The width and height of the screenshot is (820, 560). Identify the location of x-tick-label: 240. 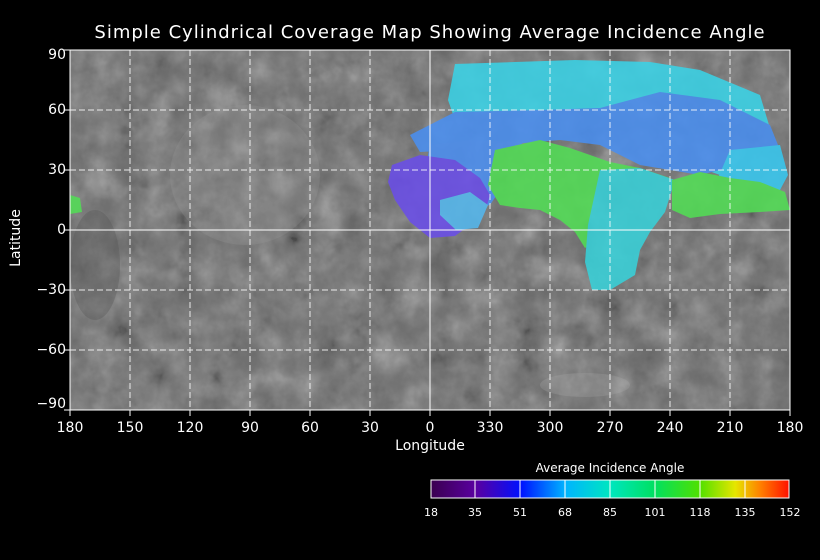
(670, 428).